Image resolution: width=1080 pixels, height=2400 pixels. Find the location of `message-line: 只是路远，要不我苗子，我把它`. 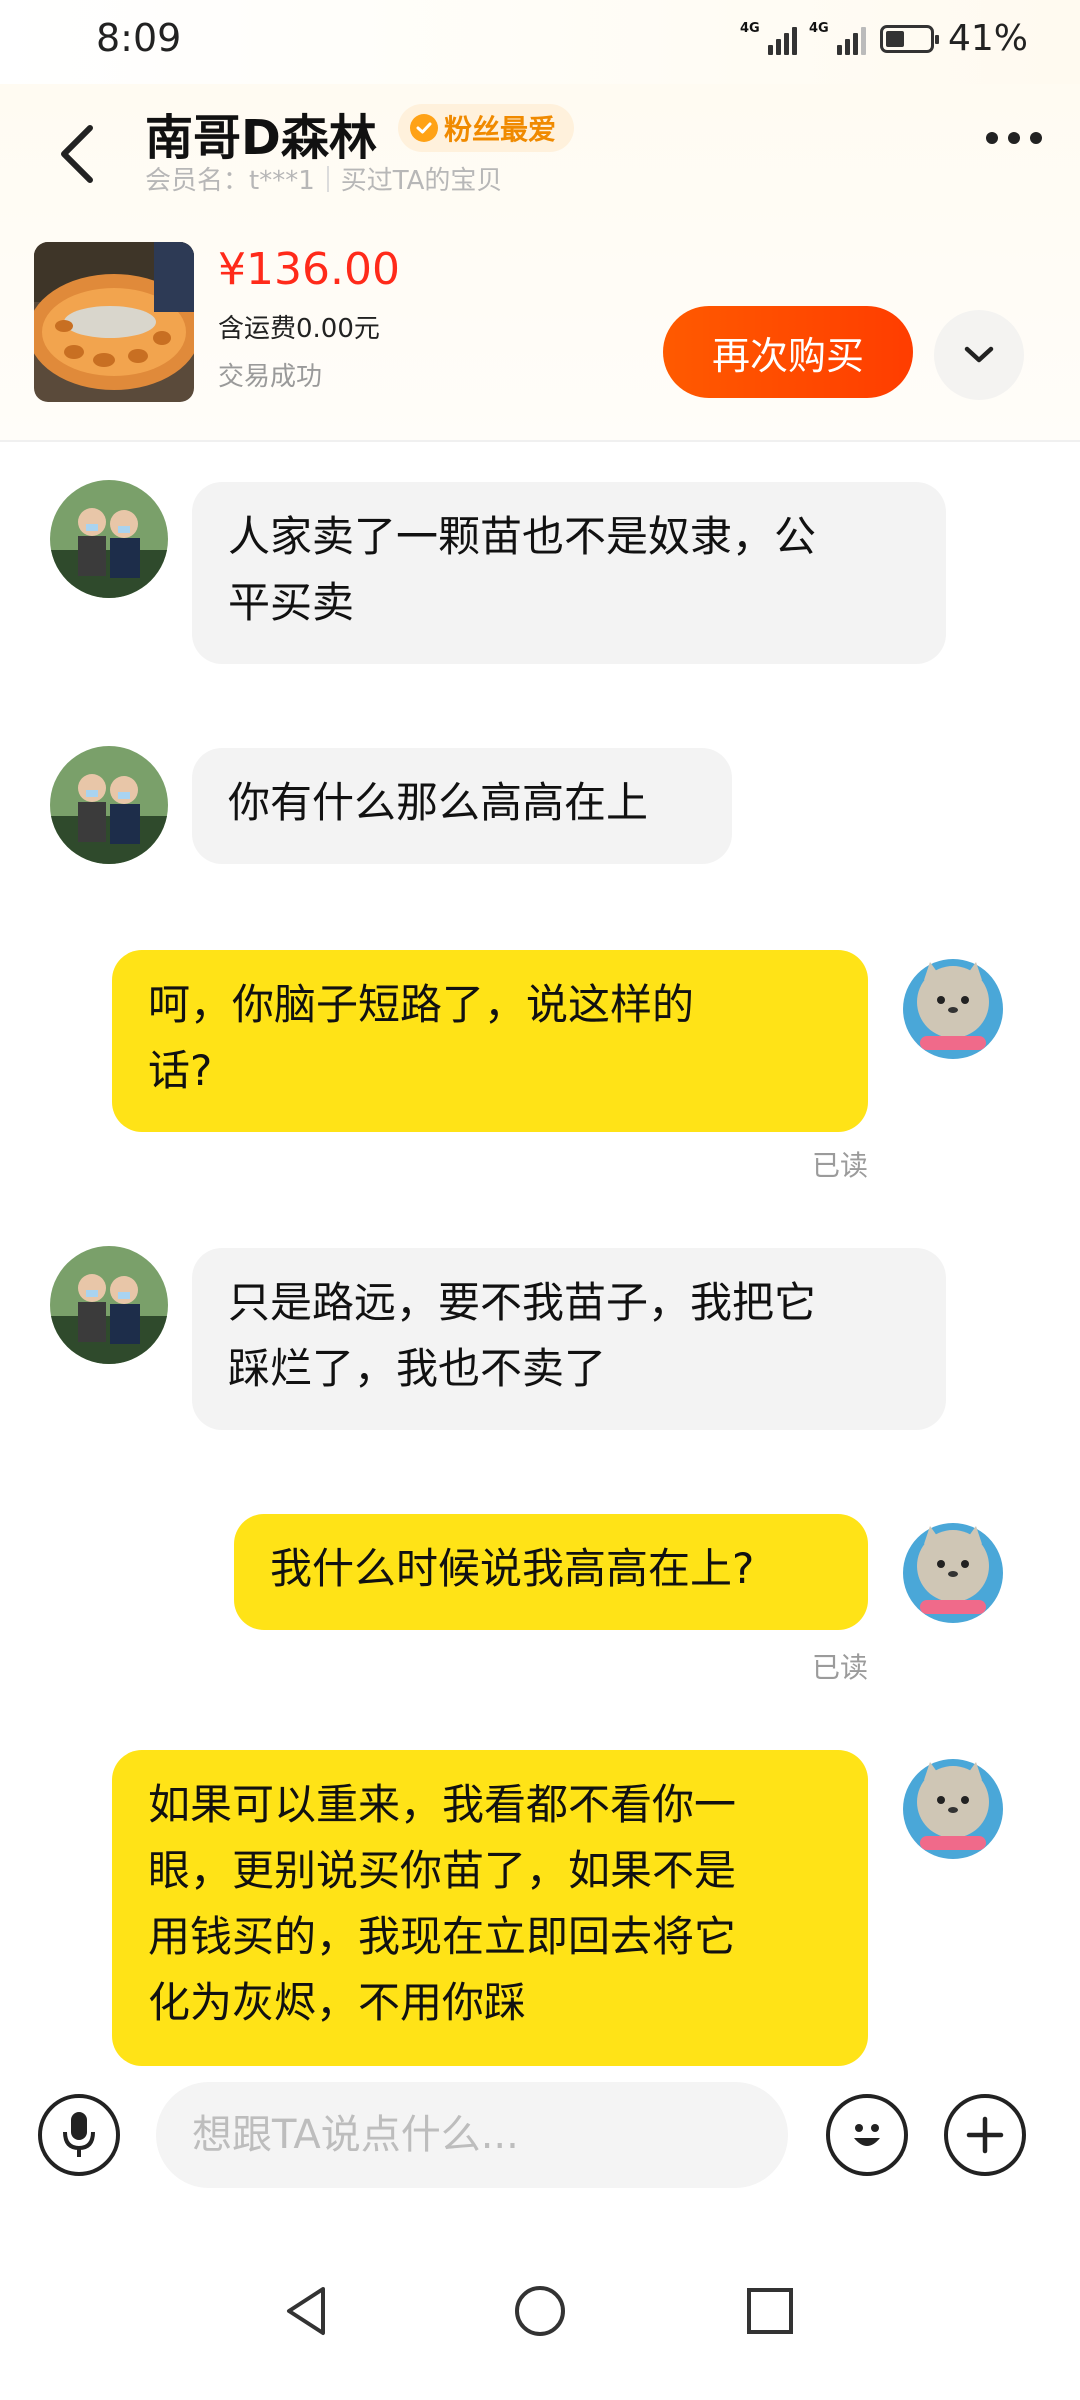

message-line: 只是路远，要不我苗子，我把它 is located at coordinates (522, 1302).